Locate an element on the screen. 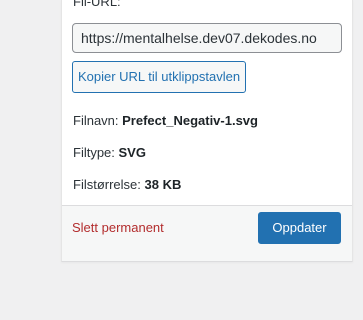  filetype-row: Filtype: SVG is located at coordinates (109, 153).